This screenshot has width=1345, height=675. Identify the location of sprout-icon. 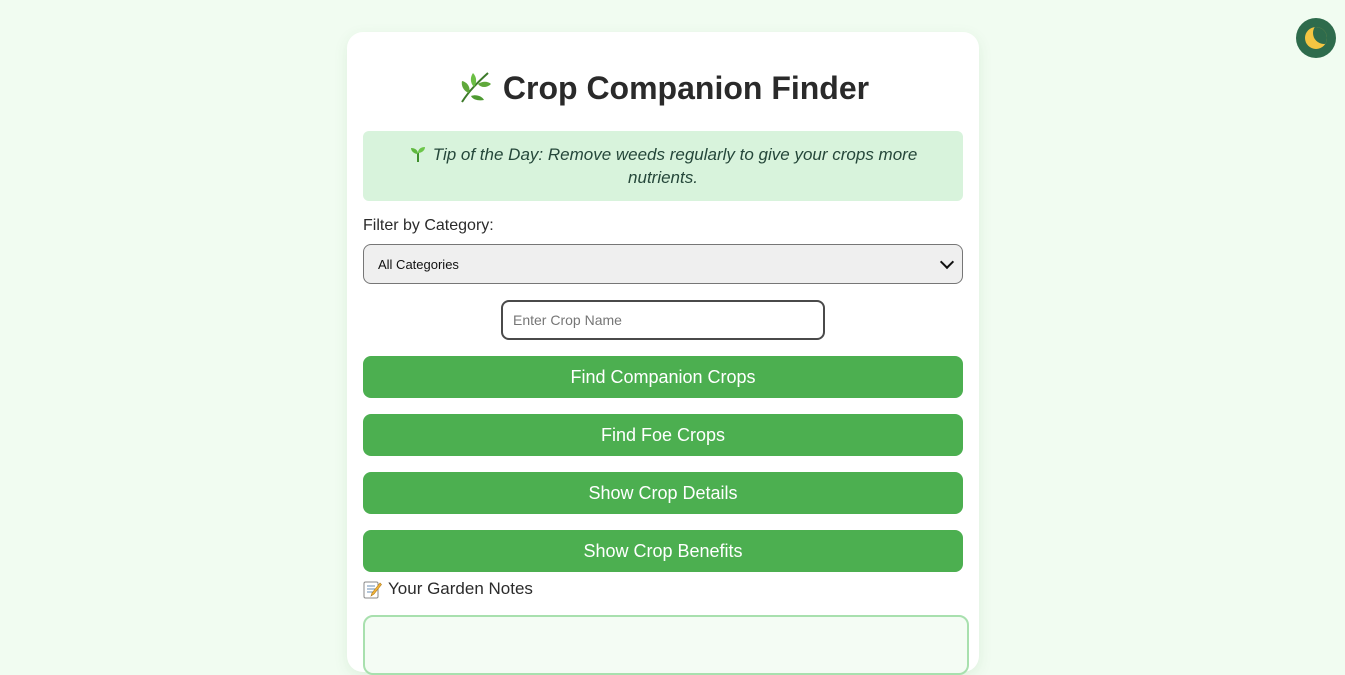
(417, 154).